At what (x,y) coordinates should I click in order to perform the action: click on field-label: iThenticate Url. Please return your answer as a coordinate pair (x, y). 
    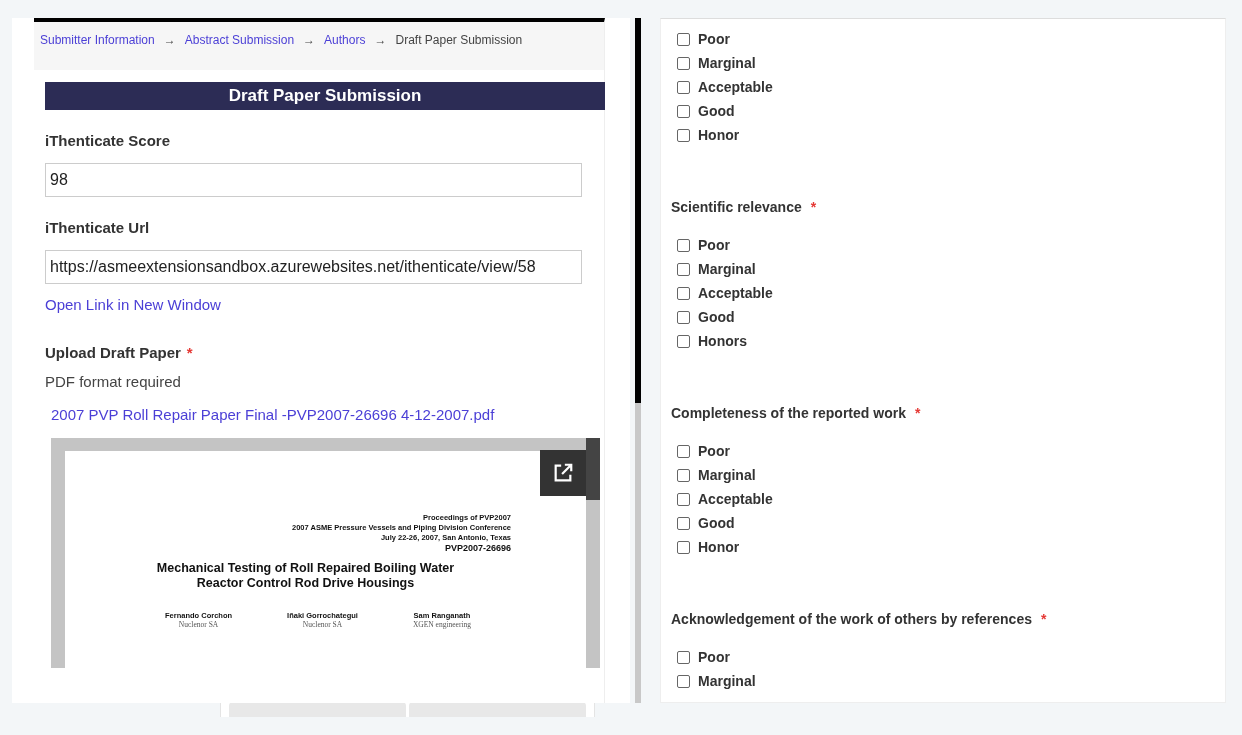
    Looking at the image, I should click on (98, 227).